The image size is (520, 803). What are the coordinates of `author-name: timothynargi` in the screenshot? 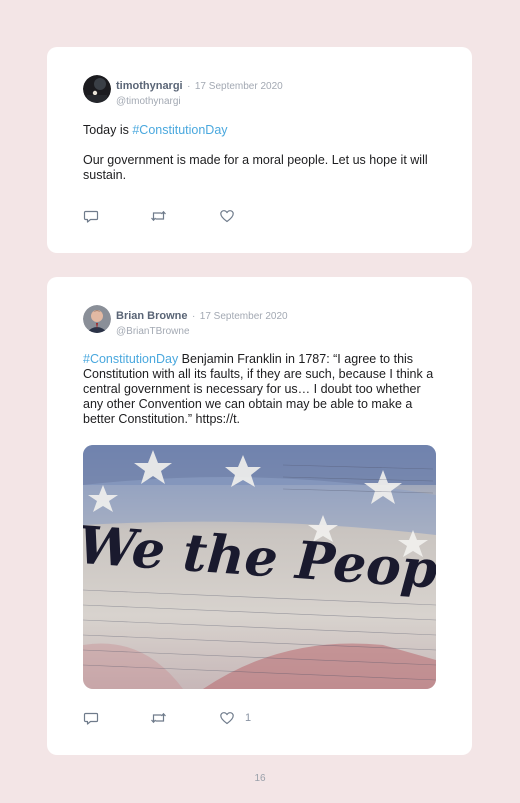 It's located at (149, 86).